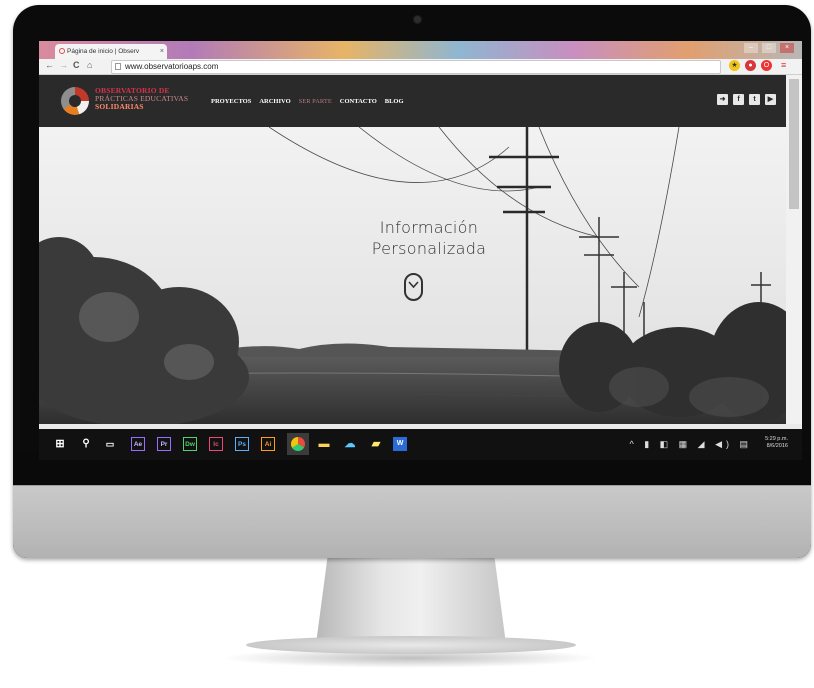  What do you see at coordinates (350, 444) in the screenshot?
I see `store-icon: ☁` at bounding box center [350, 444].